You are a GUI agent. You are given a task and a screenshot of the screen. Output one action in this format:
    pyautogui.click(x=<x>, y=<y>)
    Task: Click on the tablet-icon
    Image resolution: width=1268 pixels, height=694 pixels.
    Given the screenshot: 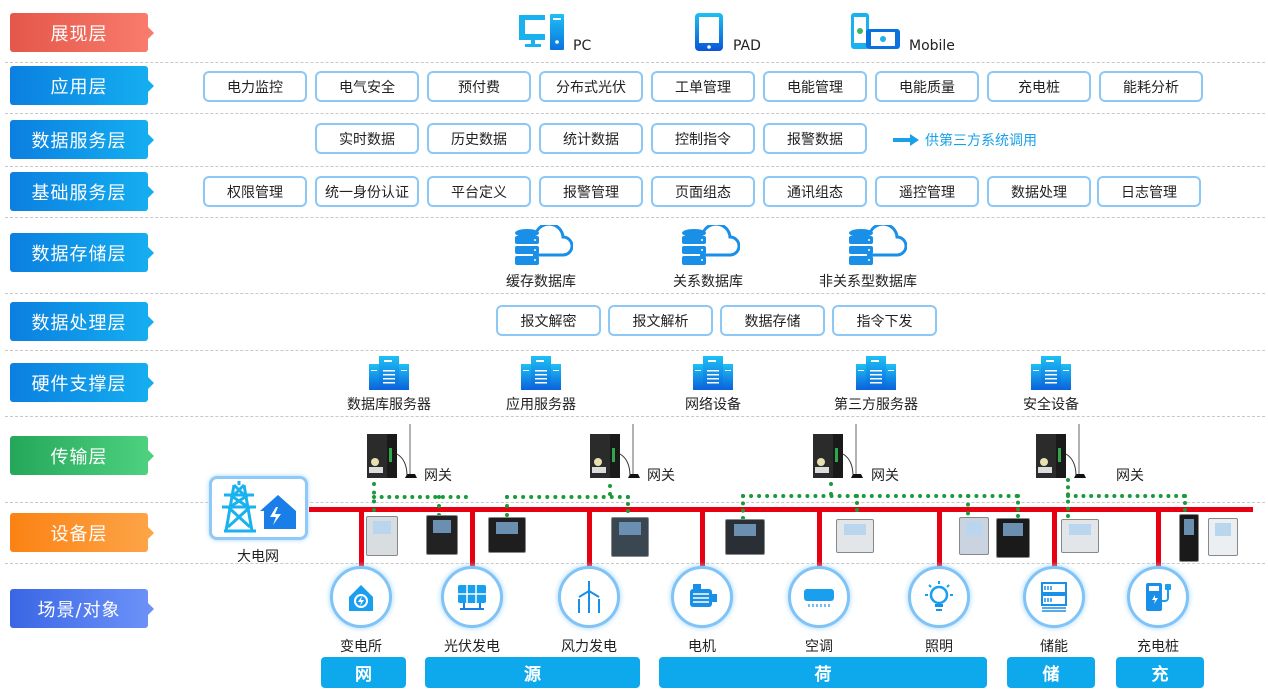 What is the action you would take?
    pyautogui.click(x=709, y=32)
    